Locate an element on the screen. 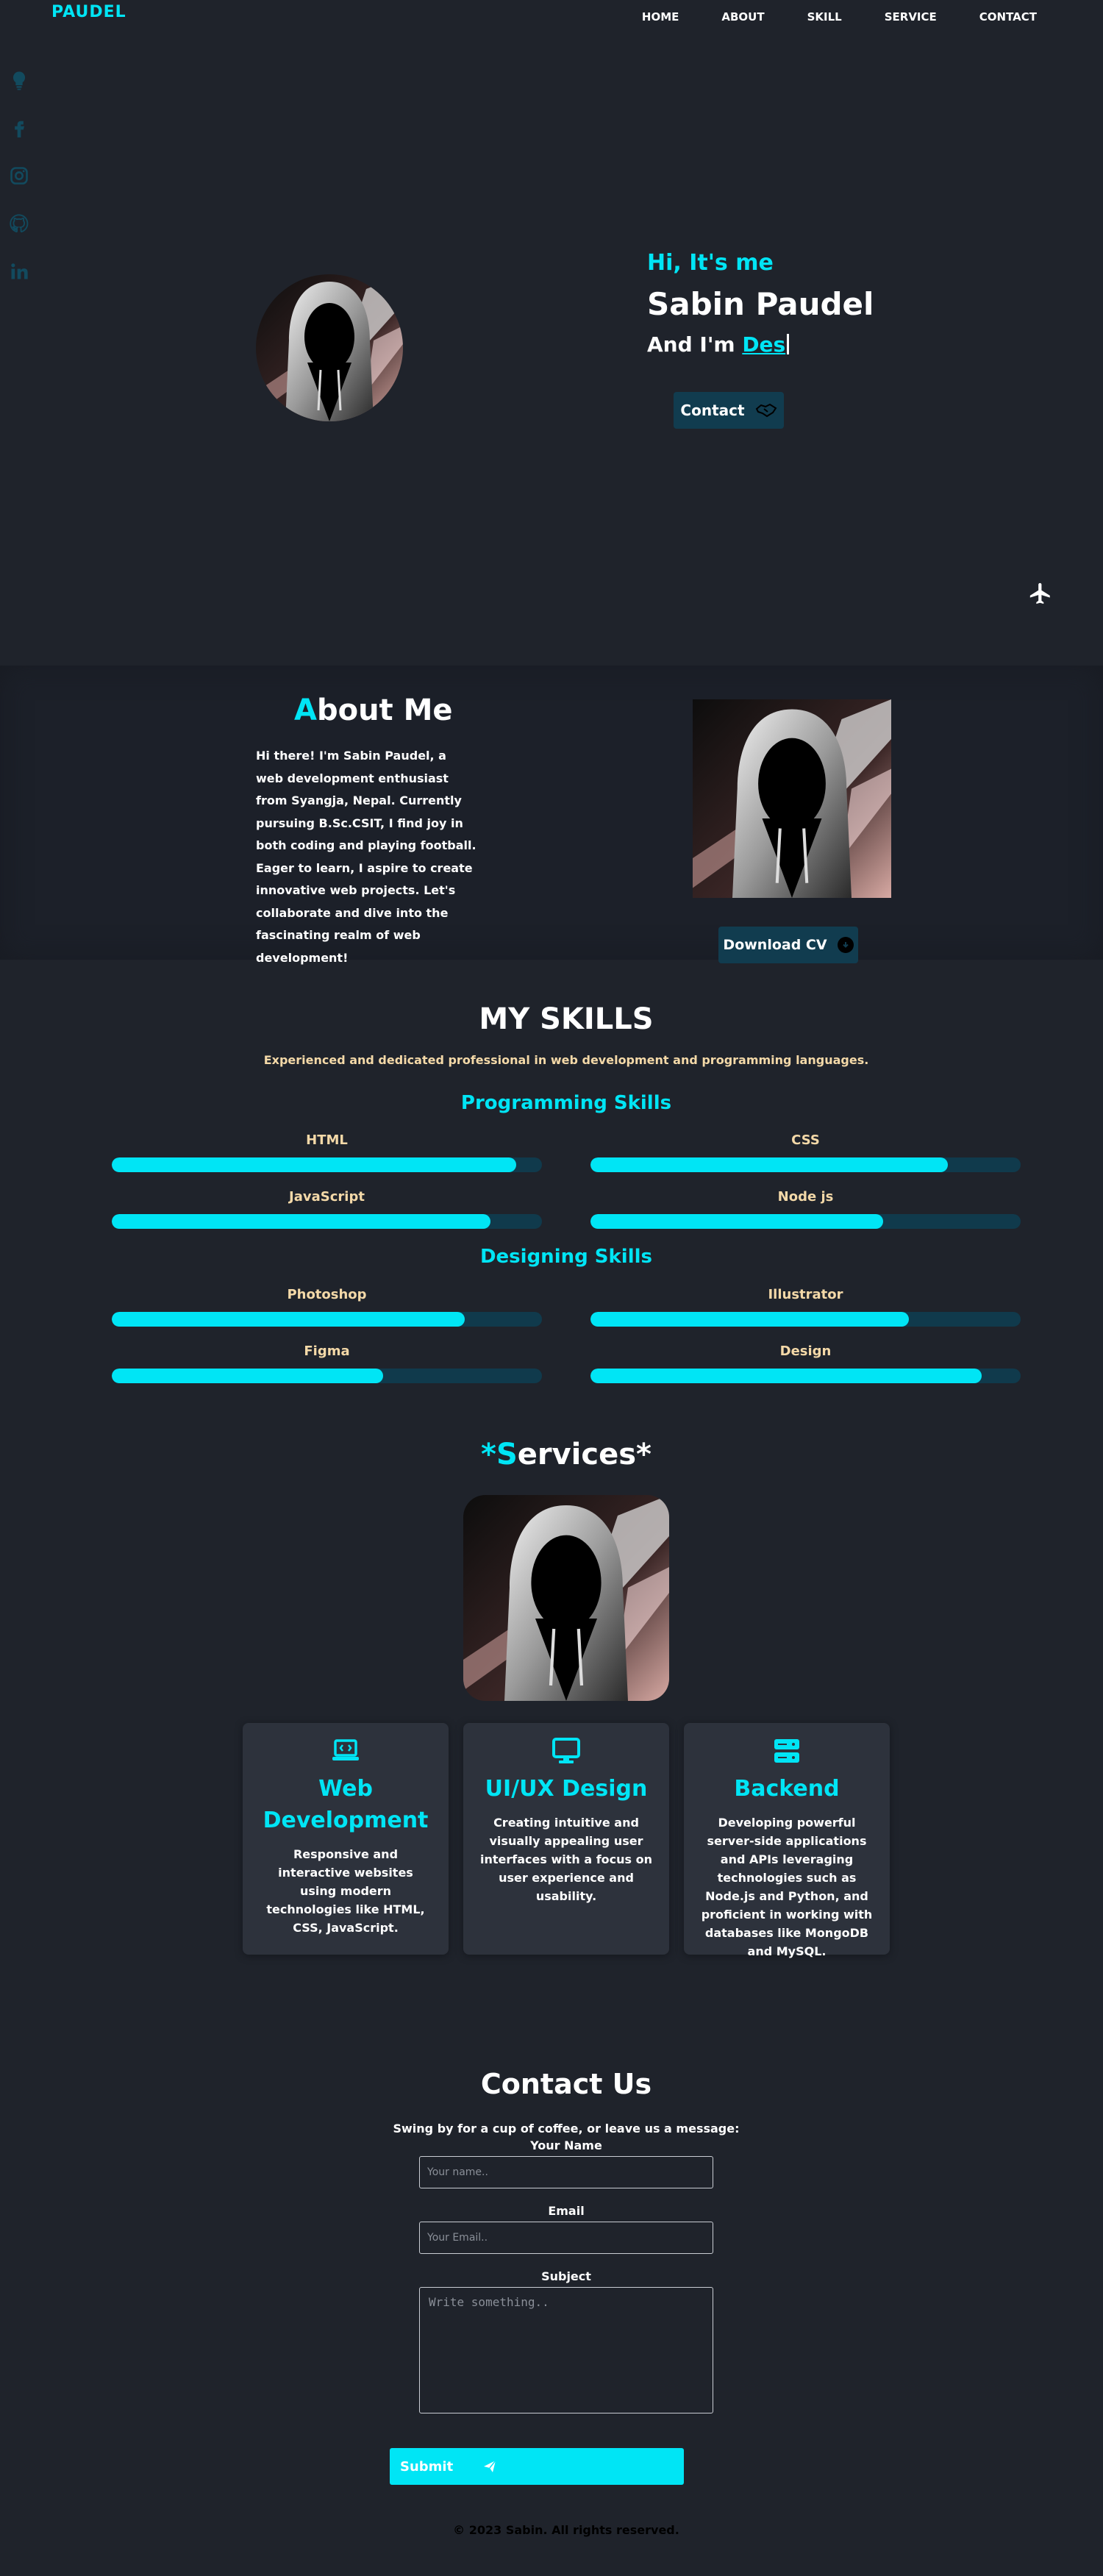  nav-skill: SKILL is located at coordinates (824, 17).